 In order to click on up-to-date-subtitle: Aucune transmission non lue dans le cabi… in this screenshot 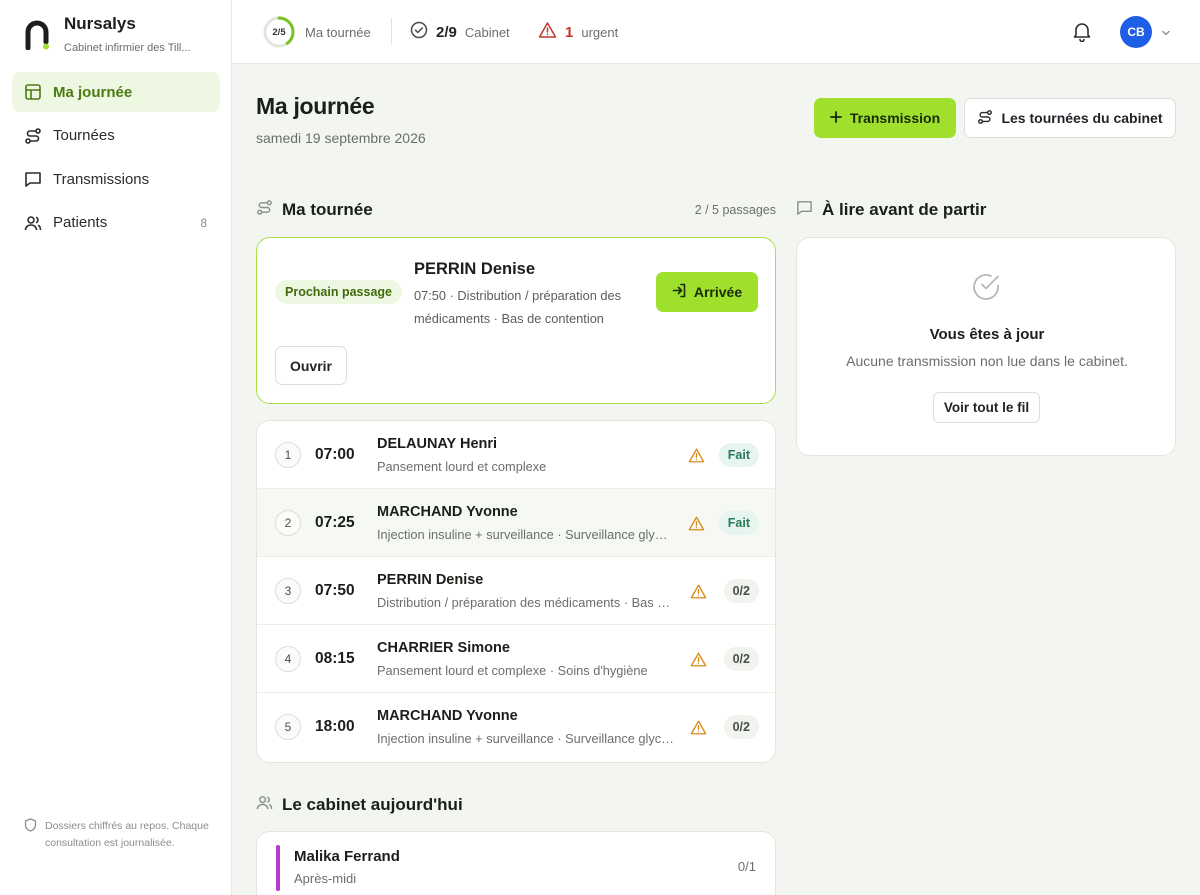, I will do `click(987, 361)`.